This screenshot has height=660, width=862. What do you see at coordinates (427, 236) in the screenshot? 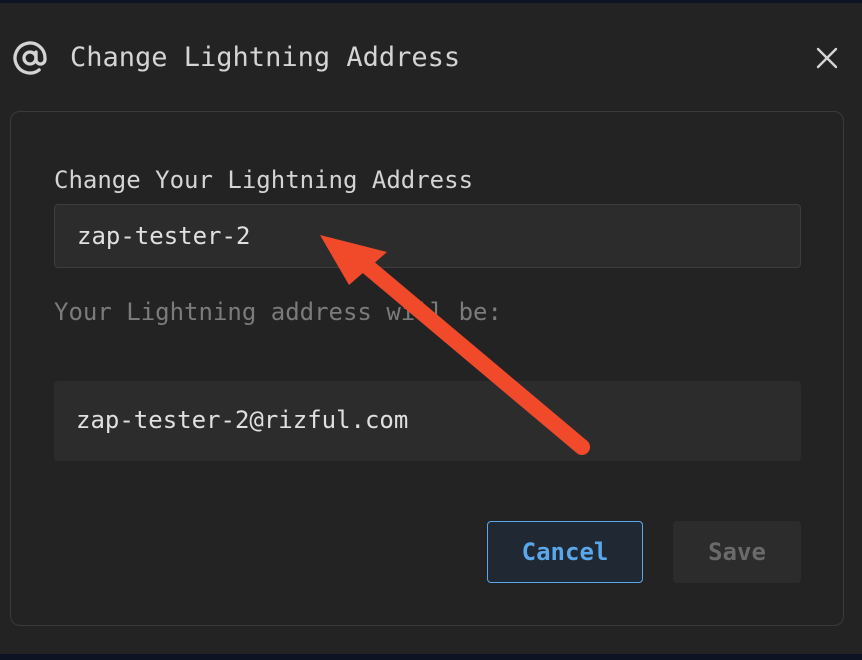
I see `lightning-name-input` at bounding box center [427, 236].